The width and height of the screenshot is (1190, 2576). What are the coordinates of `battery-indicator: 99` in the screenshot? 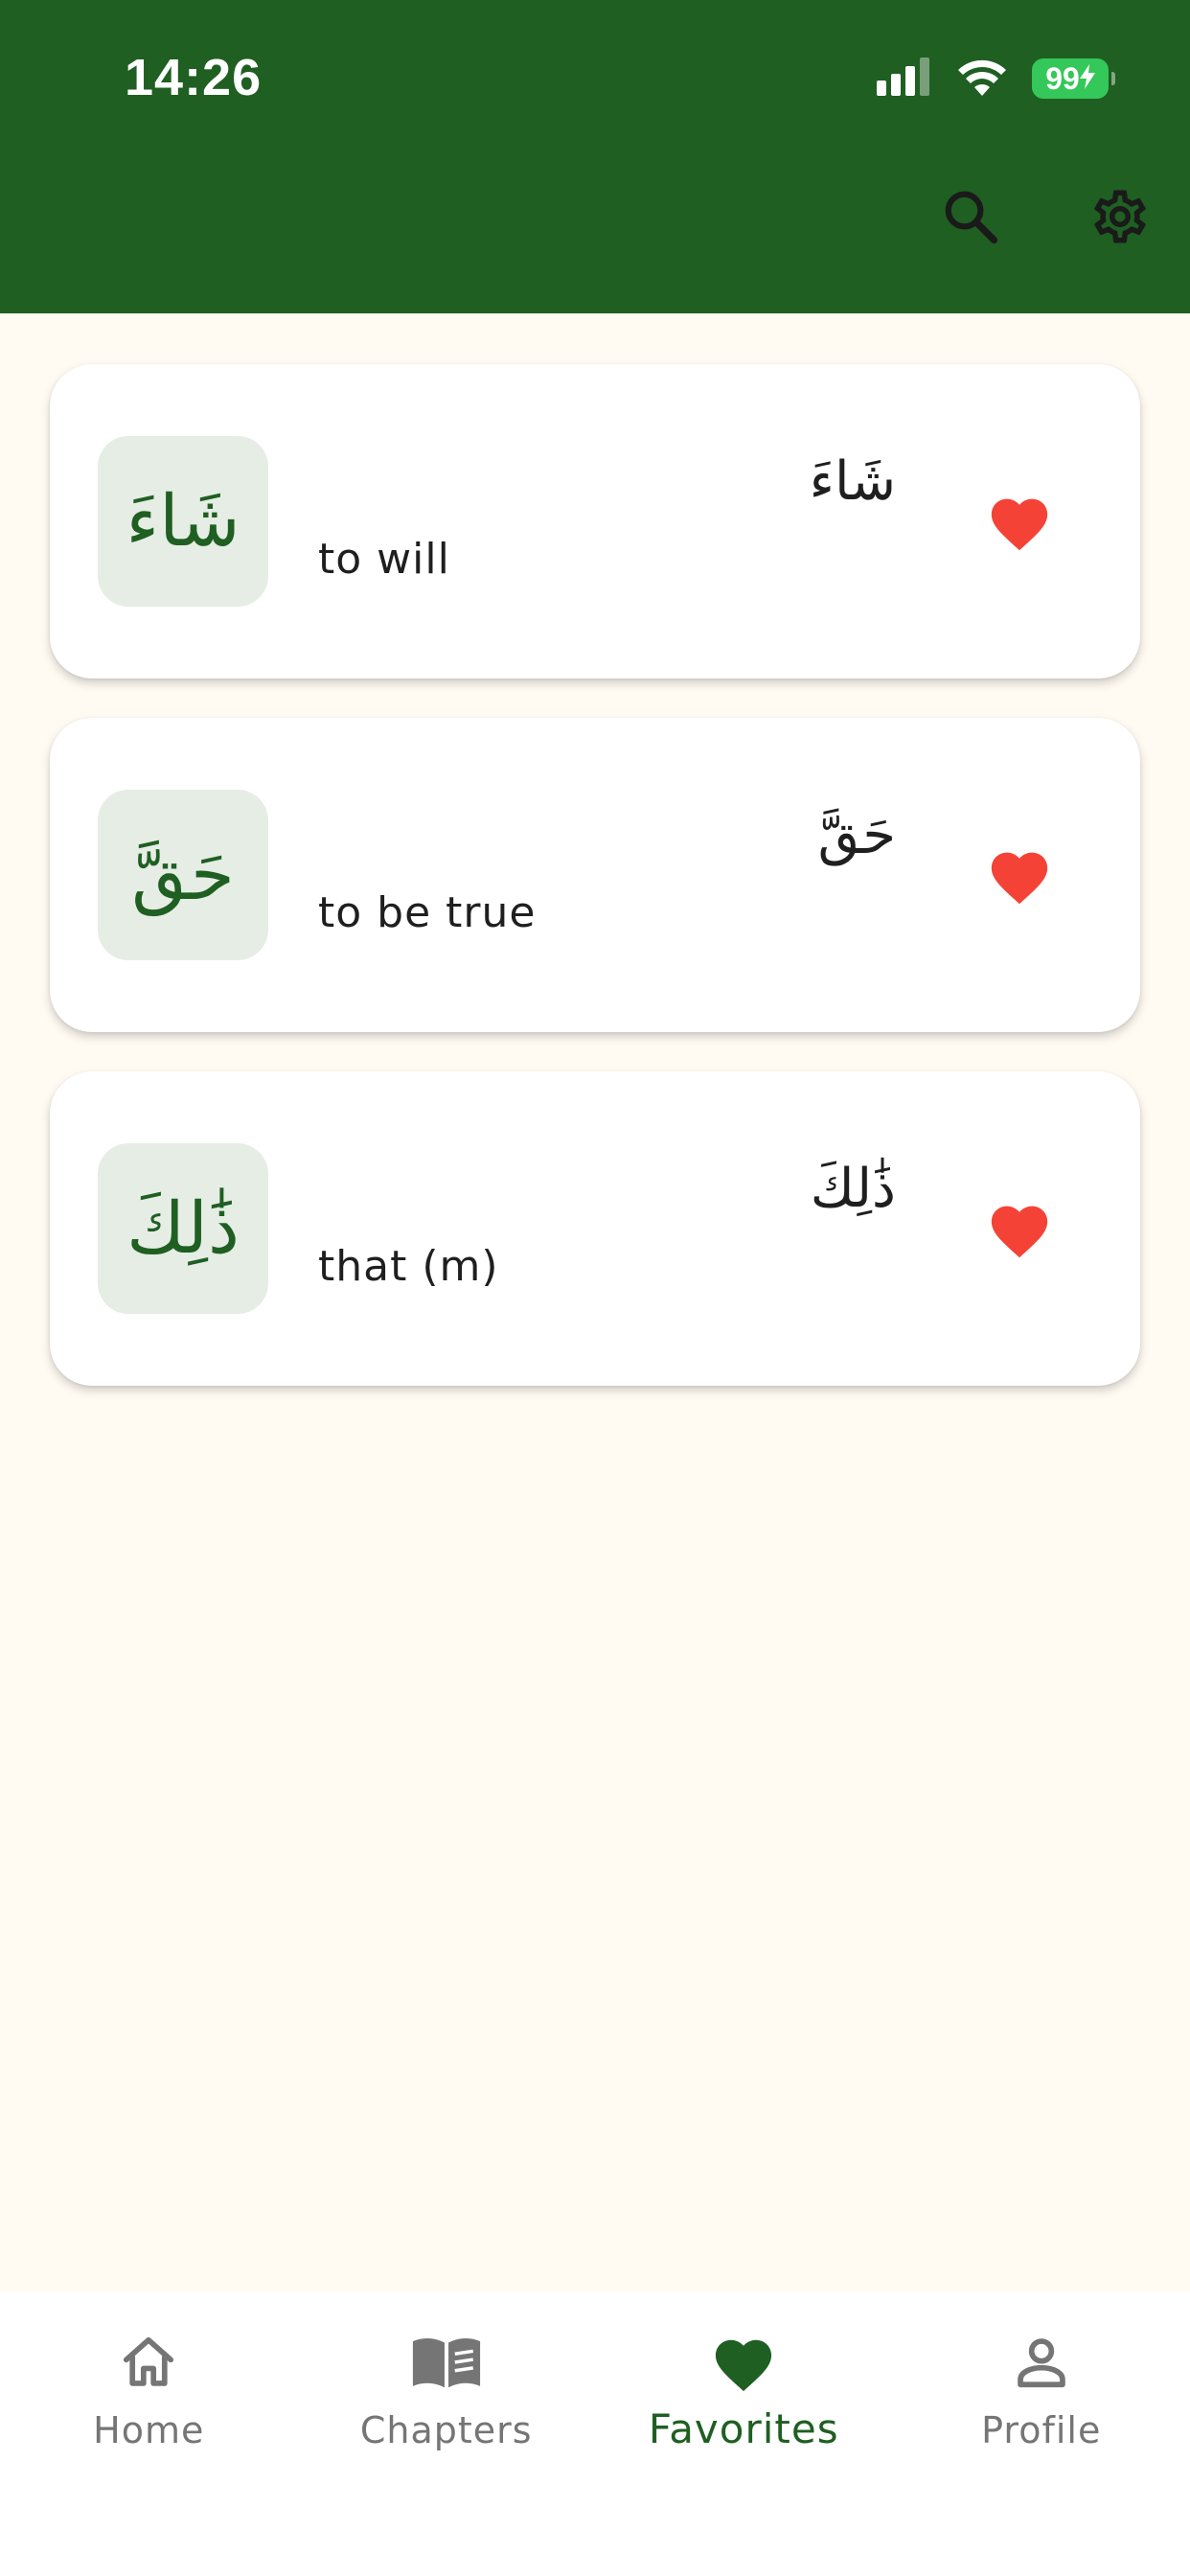 It's located at (1073, 78).